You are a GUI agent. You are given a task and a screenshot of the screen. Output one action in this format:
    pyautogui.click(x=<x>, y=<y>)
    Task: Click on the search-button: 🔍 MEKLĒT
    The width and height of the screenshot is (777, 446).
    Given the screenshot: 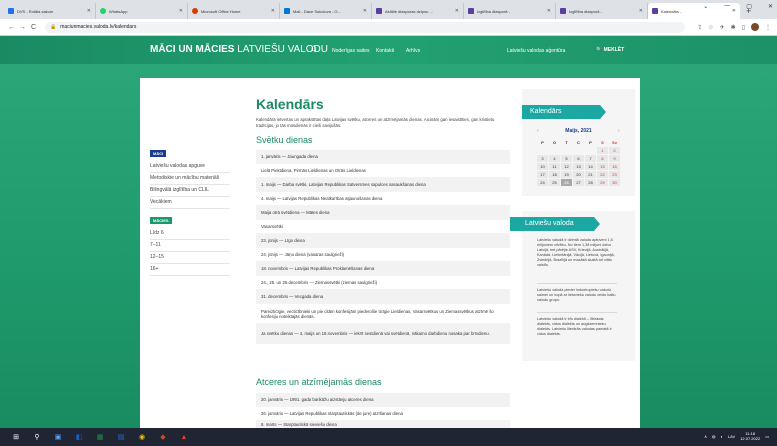 What is the action you would take?
    pyautogui.click(x=610, y=50)
    